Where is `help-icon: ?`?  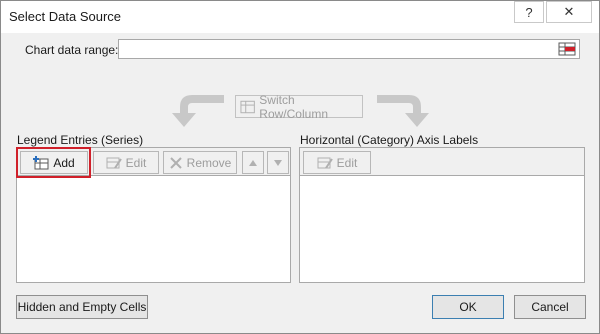 help-icon: ? is located at coordinates (529, 12).